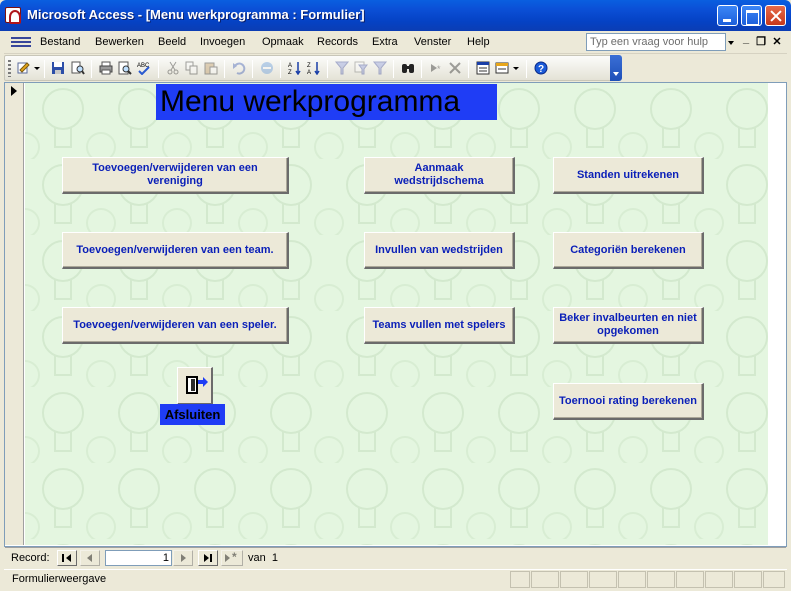  I want to click on new-record-nav-button: *, so click(232, 558).